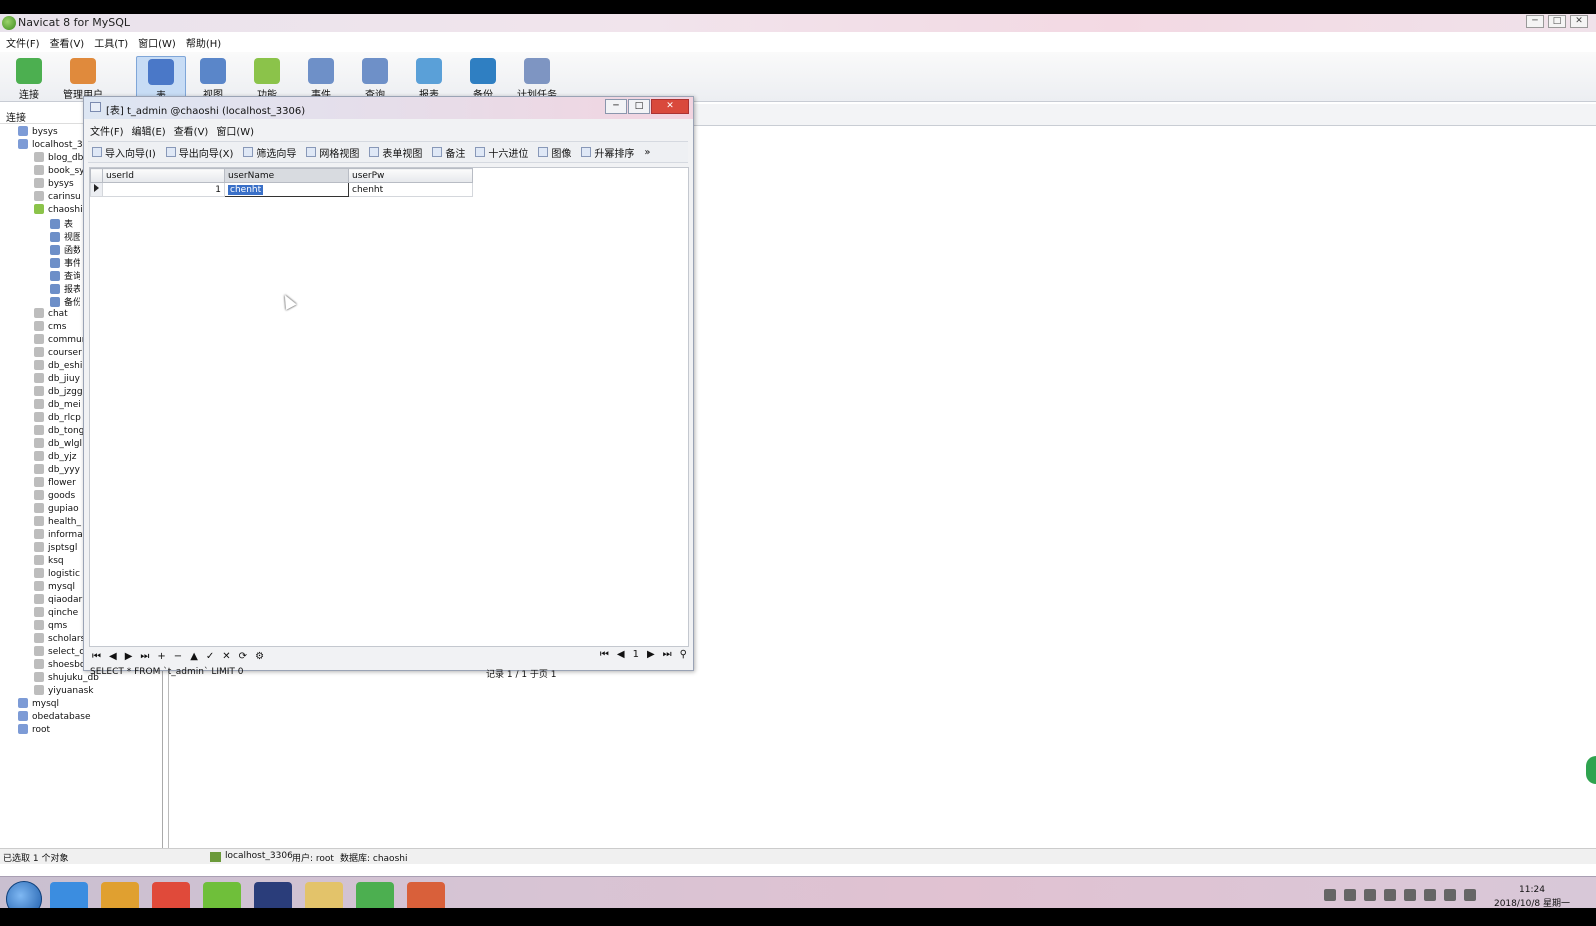 The height and width of the screenshot is (926, 1596). What do you see at coordinates (59, 457) in the screenshot?
I see `tree-item: db_yjz` at bounding box center [59, 457].